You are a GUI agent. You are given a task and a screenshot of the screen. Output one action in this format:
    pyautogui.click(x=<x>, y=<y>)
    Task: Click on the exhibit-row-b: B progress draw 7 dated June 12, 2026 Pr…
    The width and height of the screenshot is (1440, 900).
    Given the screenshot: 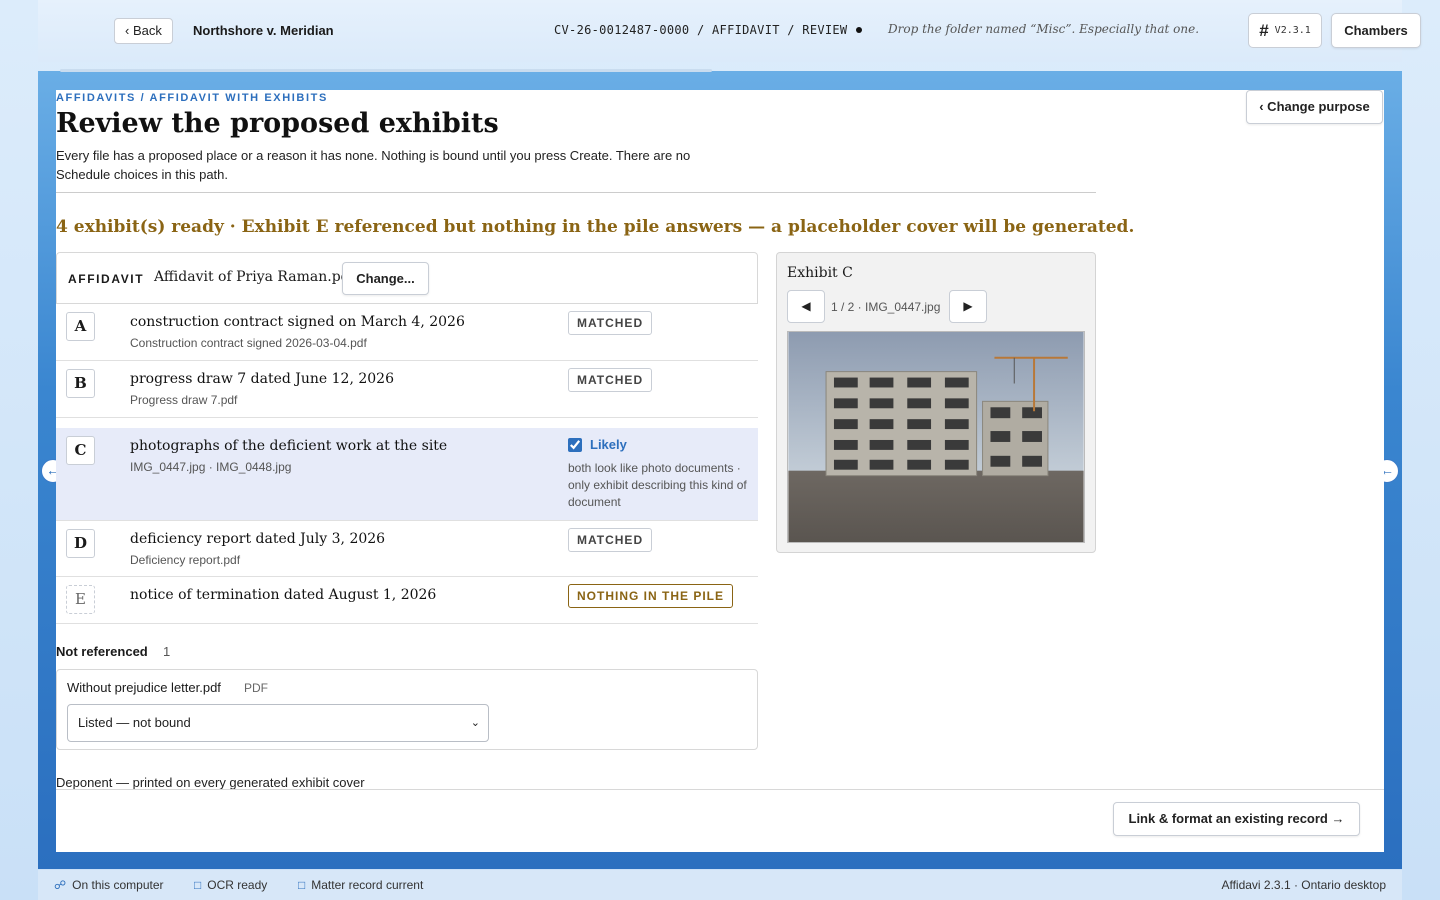 What is the action you would take?
    pyautogui.click(x=407, y=389)
    